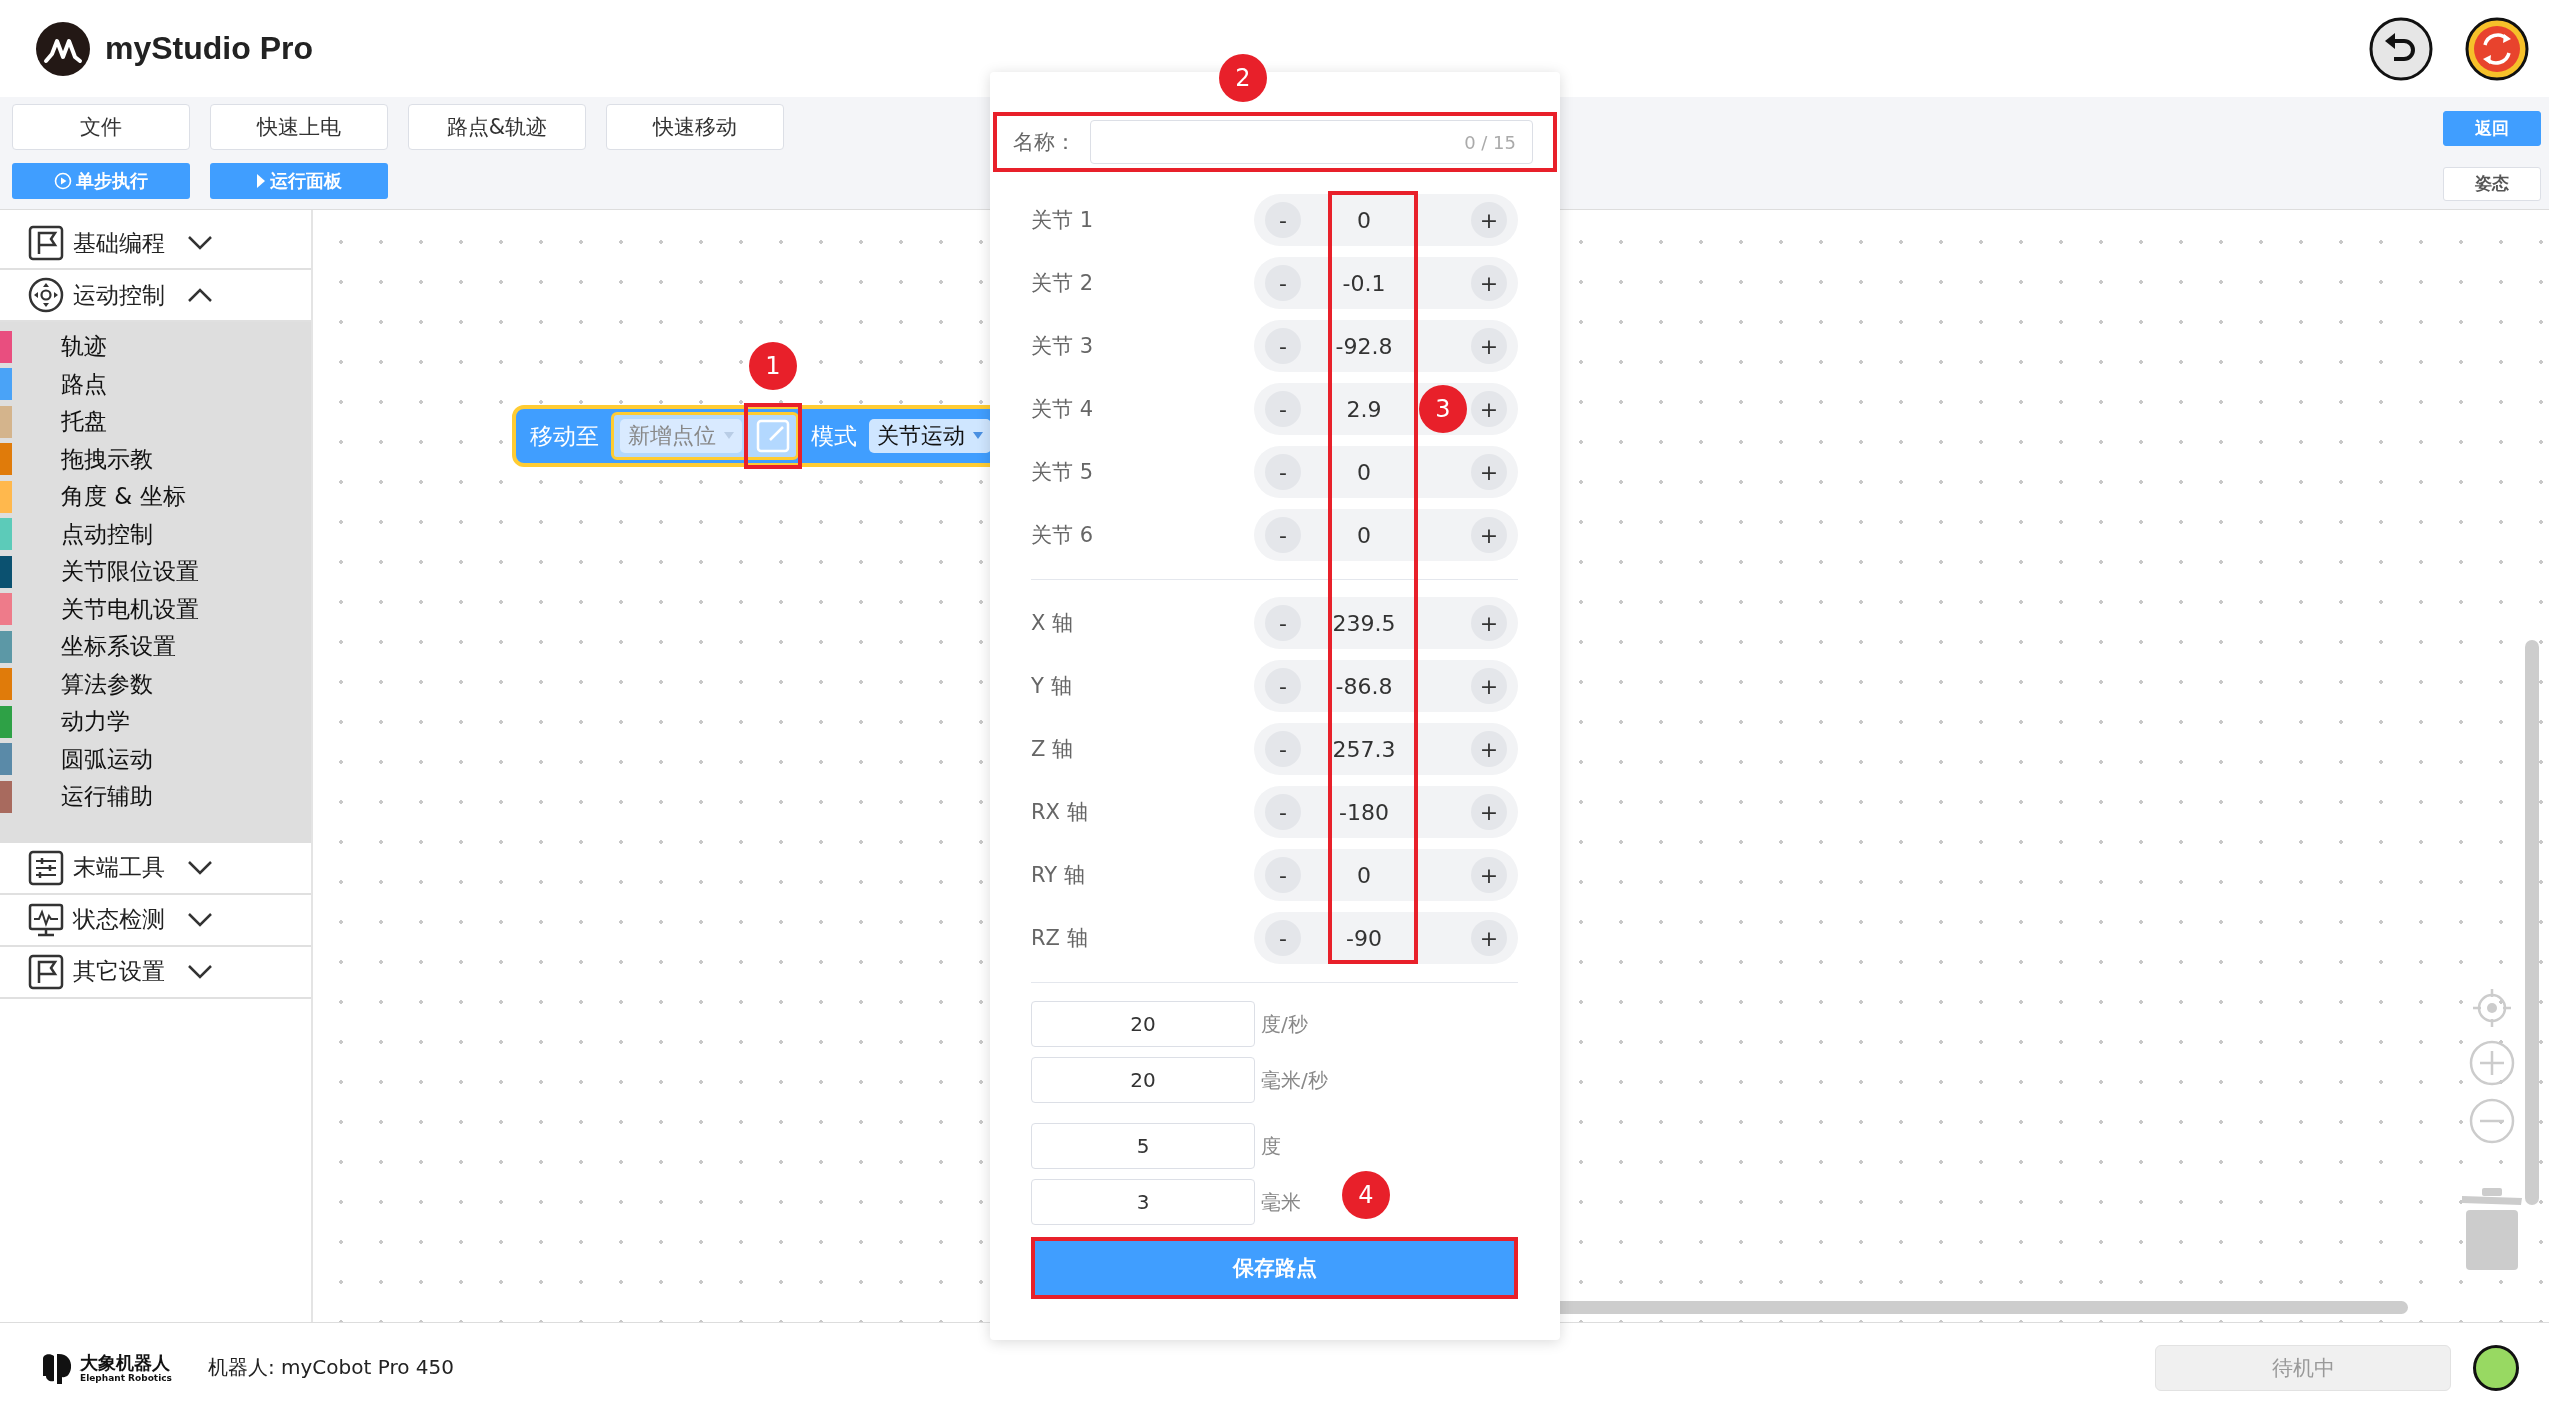  What do you see at coordinates (1062, 346) in the screenshot?
I see `field-label: 关节 3` at bounding box center [1062, 346].